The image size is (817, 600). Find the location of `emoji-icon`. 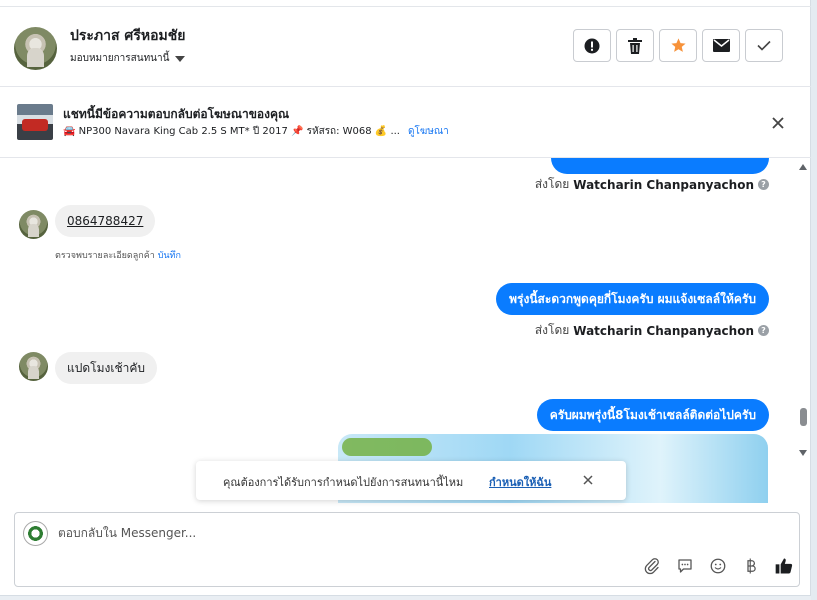

emoji-icon is located at coordinates (718, 566).